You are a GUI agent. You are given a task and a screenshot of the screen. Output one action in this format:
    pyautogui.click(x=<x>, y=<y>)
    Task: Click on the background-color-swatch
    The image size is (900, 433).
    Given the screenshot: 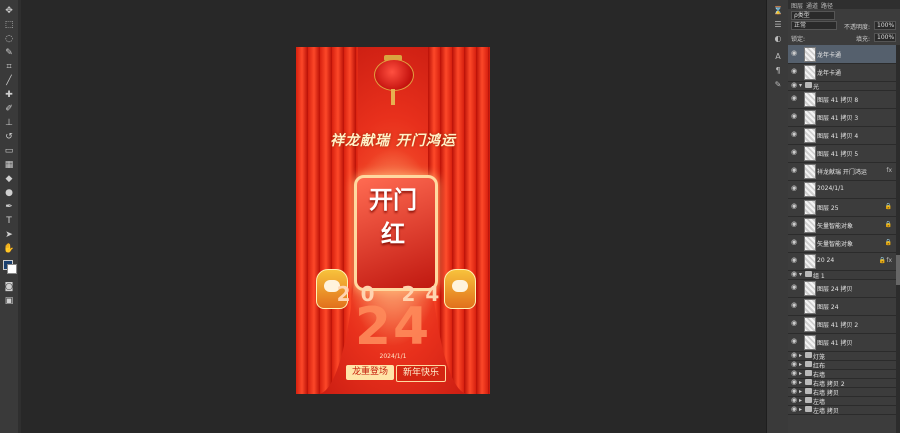 What is the action you would take?
    pyautogui.click(x=12, y=269)
    